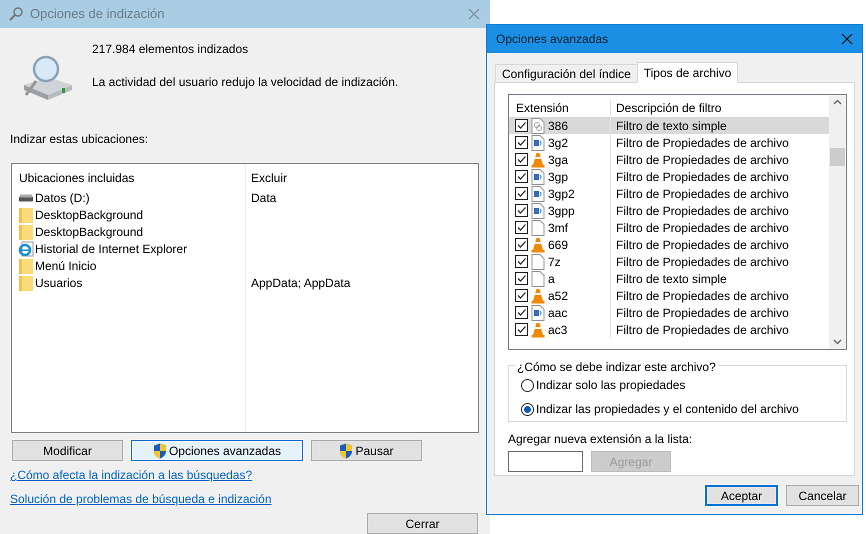  I want to click on field-label: Agregar nueva extensión a la lista:, so click(601, 439).